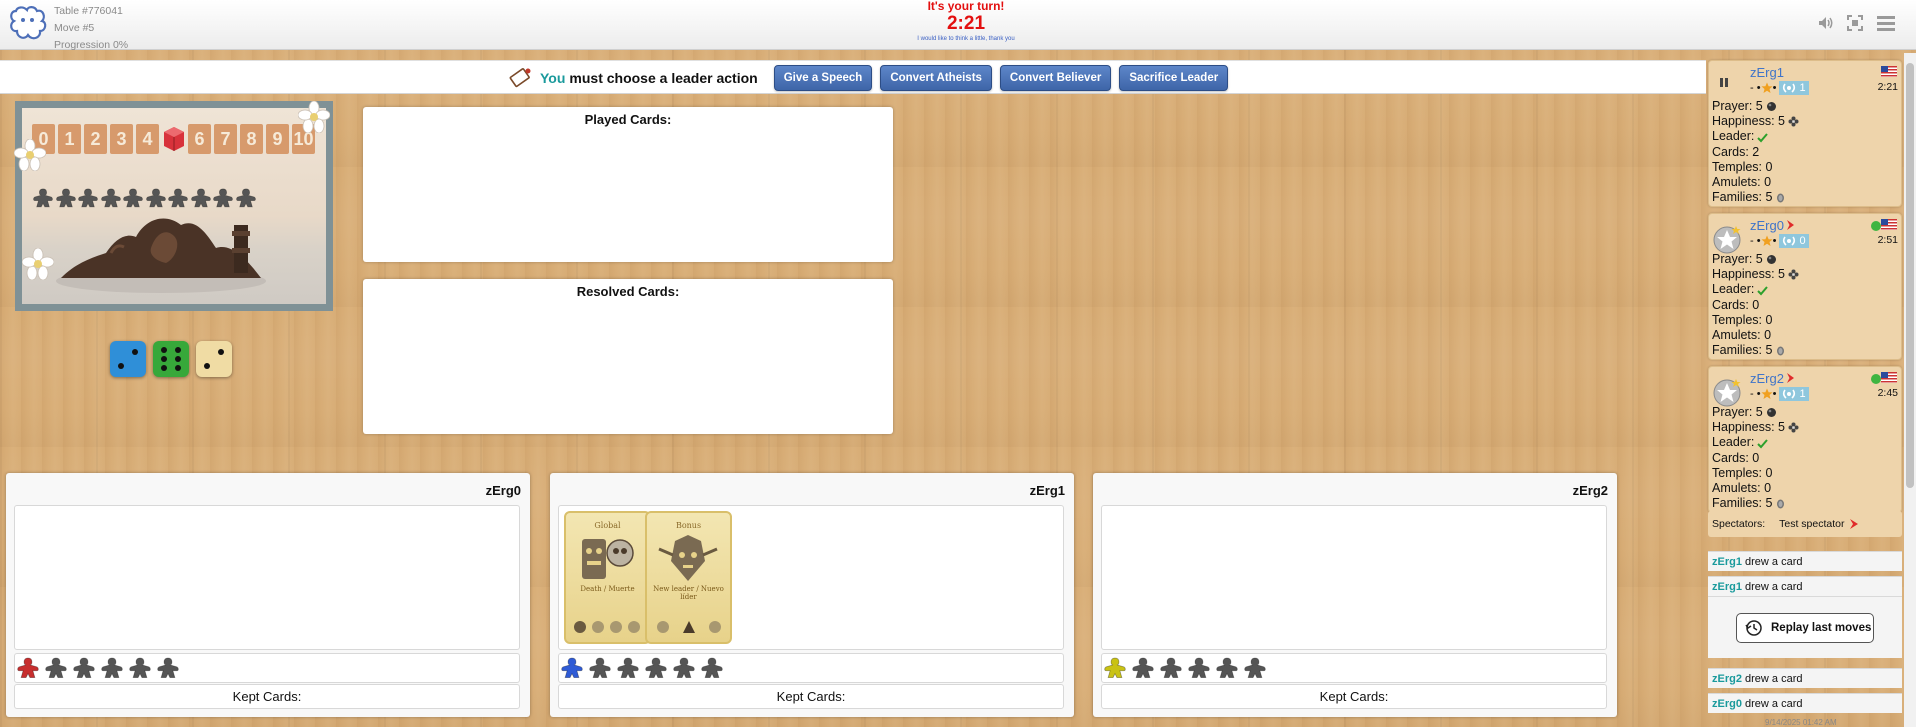 This screenshot has height=727, width=1916. I want to click on convert-believer-button: Convert Believer, so click(1055, 78).